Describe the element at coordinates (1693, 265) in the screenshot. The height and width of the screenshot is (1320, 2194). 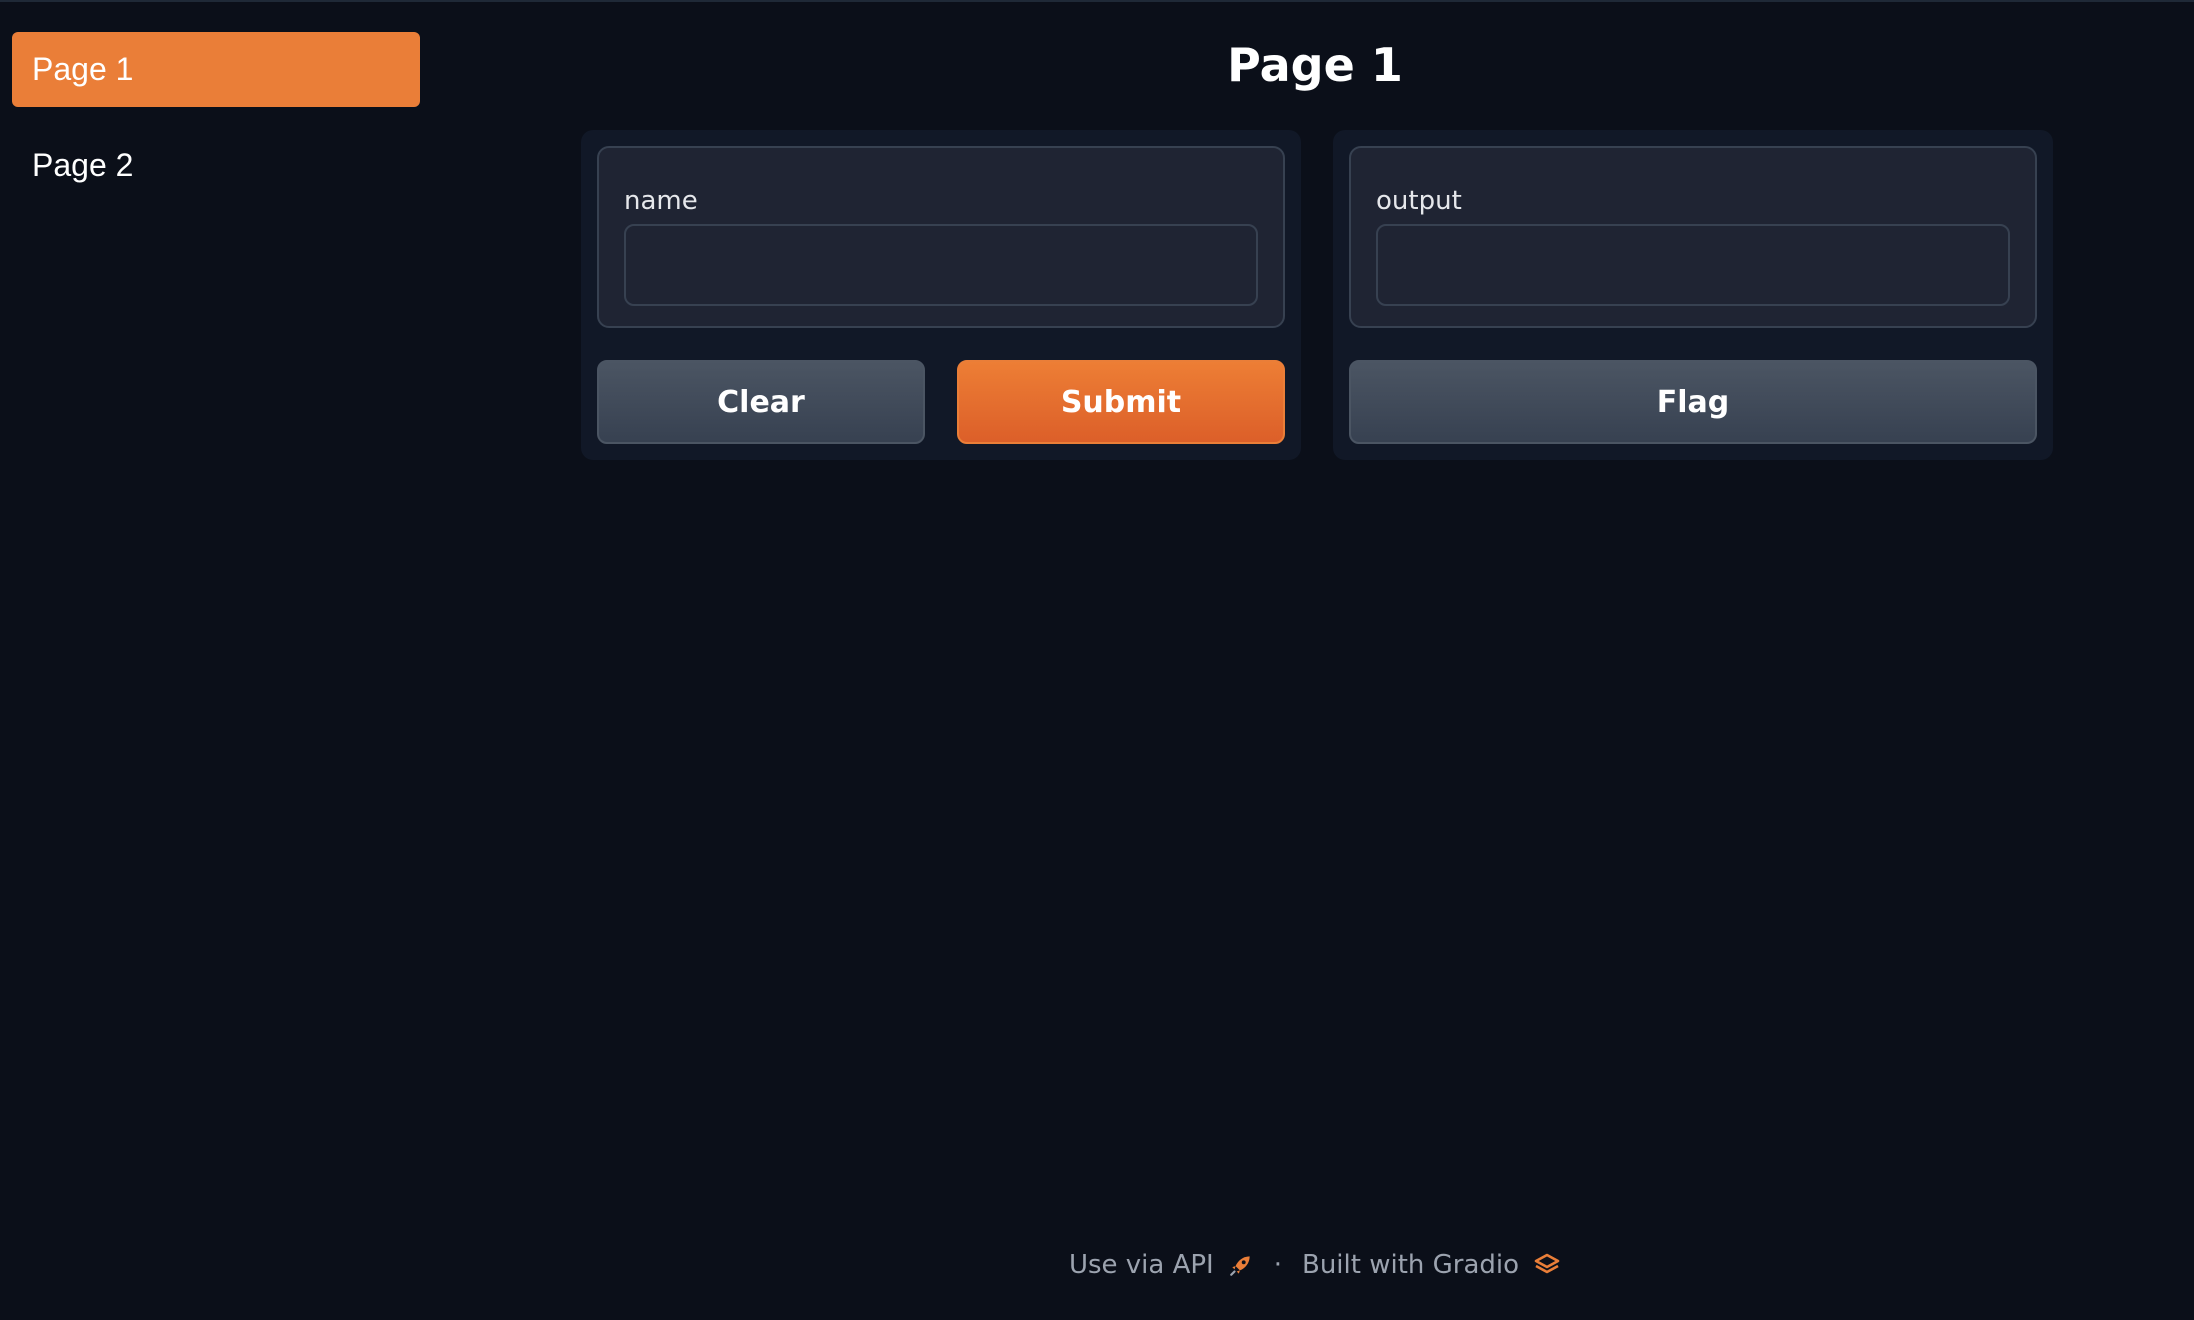
I see `output-field` at that location.